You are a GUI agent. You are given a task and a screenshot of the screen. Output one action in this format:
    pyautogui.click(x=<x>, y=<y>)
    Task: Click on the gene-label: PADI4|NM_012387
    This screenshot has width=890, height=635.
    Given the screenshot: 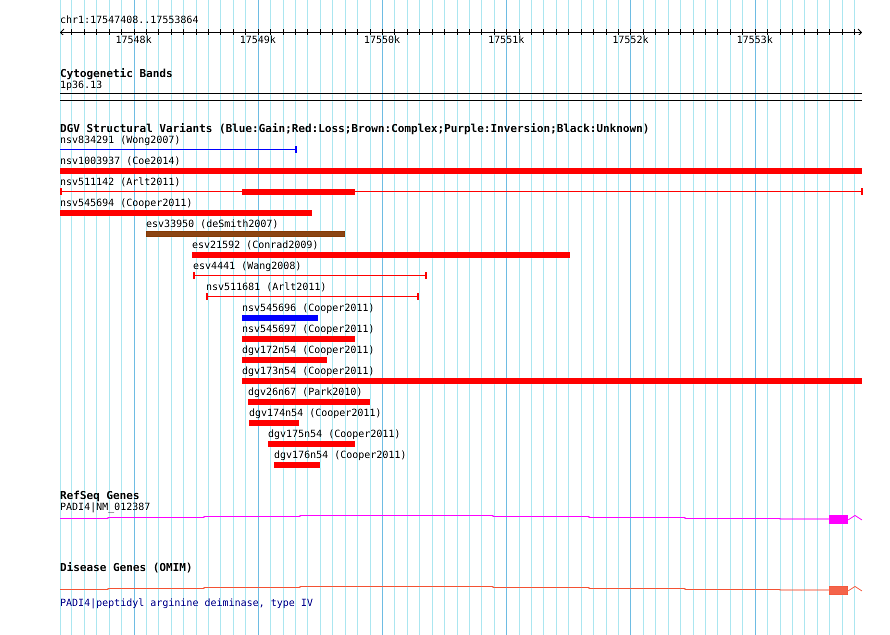 What is the action you would take?
    pyautogui.click(x=105, y=508)
    